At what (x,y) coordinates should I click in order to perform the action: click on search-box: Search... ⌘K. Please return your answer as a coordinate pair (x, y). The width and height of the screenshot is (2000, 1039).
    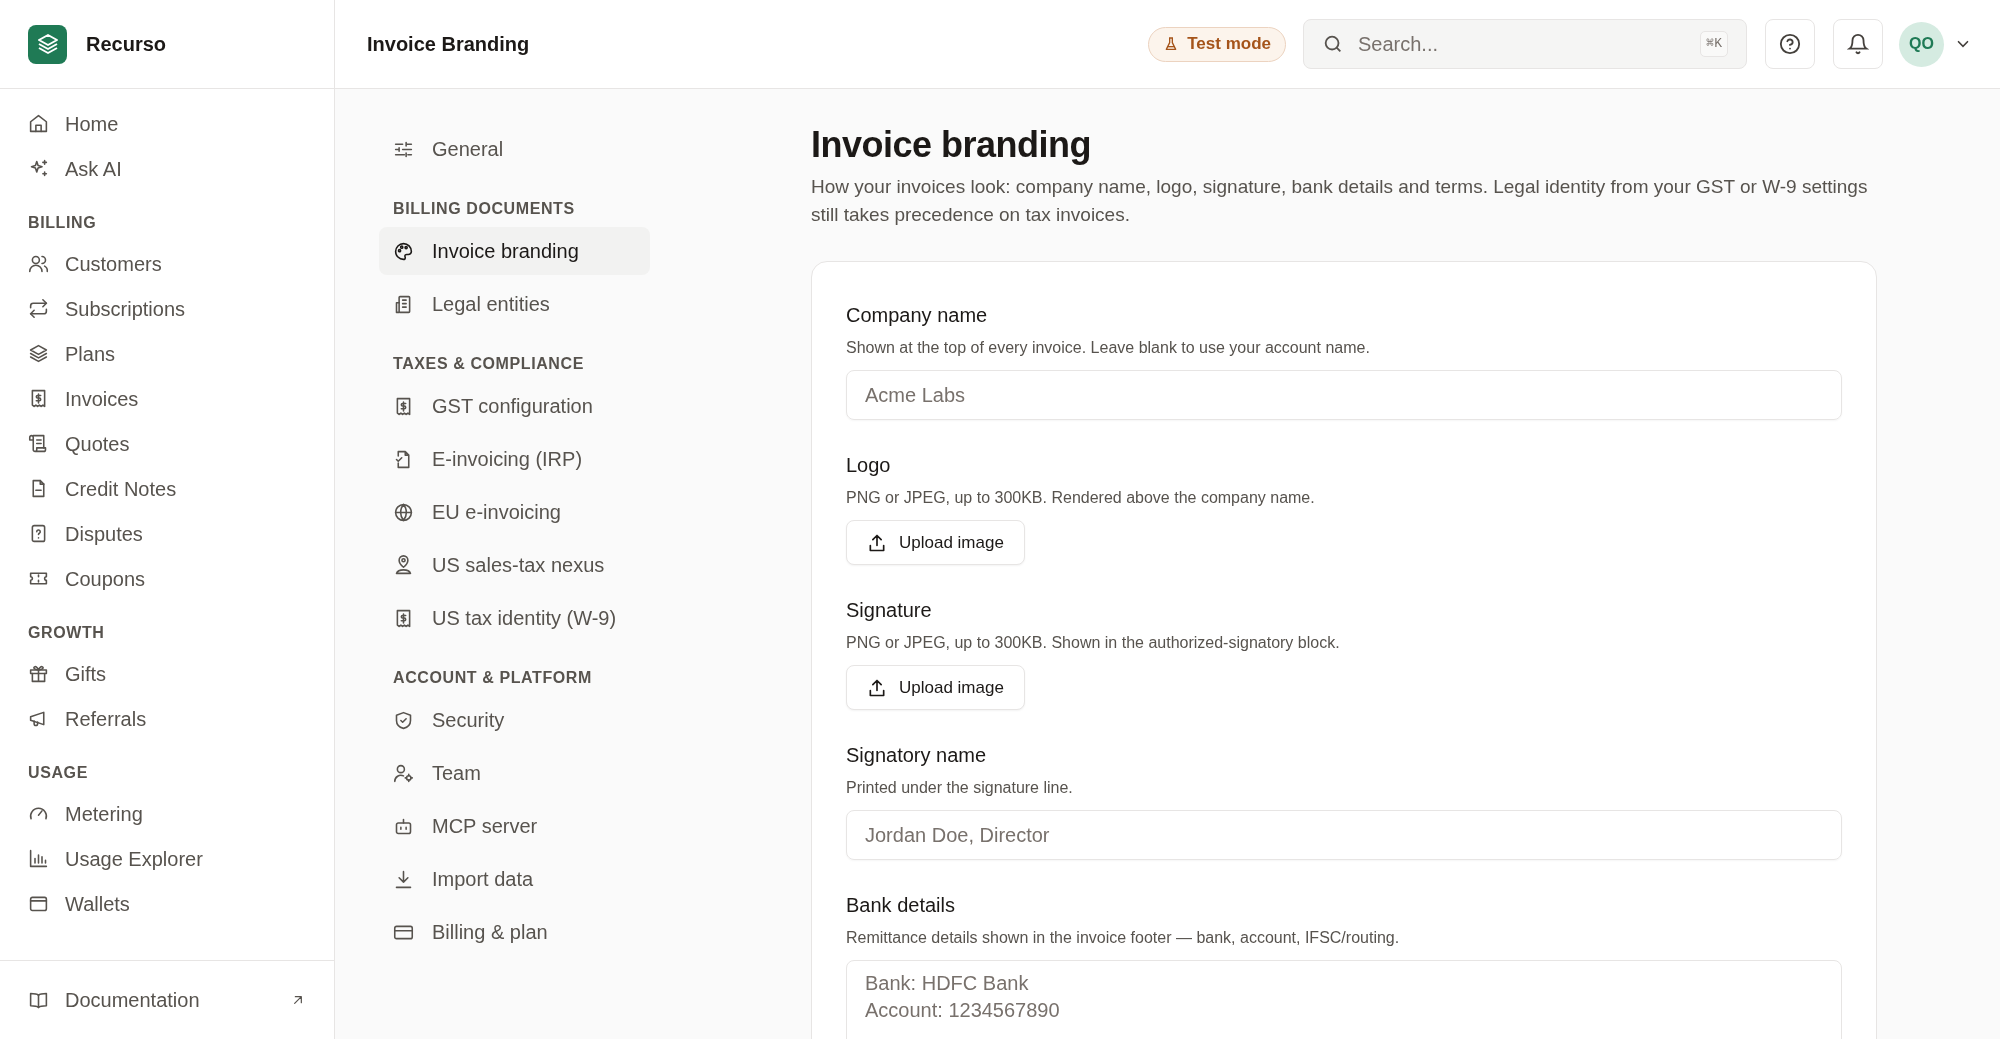
    Looking at the image, I should click on (1525, 44).